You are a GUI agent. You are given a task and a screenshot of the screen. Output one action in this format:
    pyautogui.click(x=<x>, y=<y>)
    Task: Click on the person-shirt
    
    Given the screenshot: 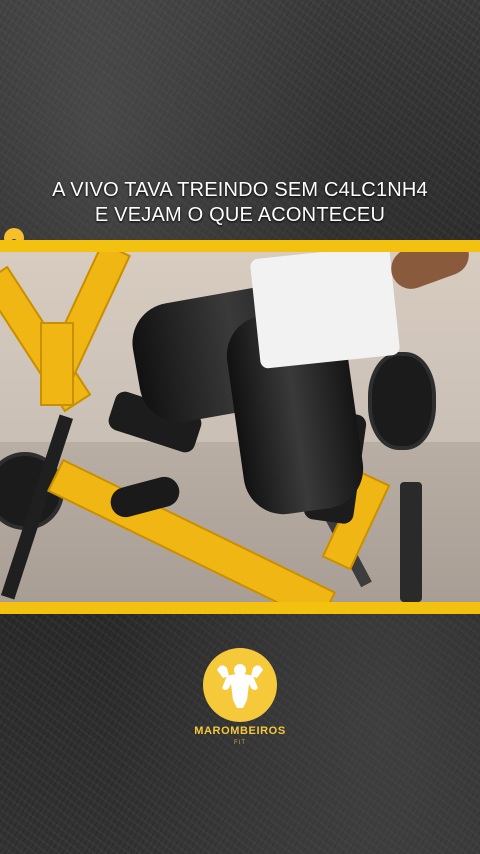 What is the action you would take?
    pyautogui.click(x=325, y=311)
    